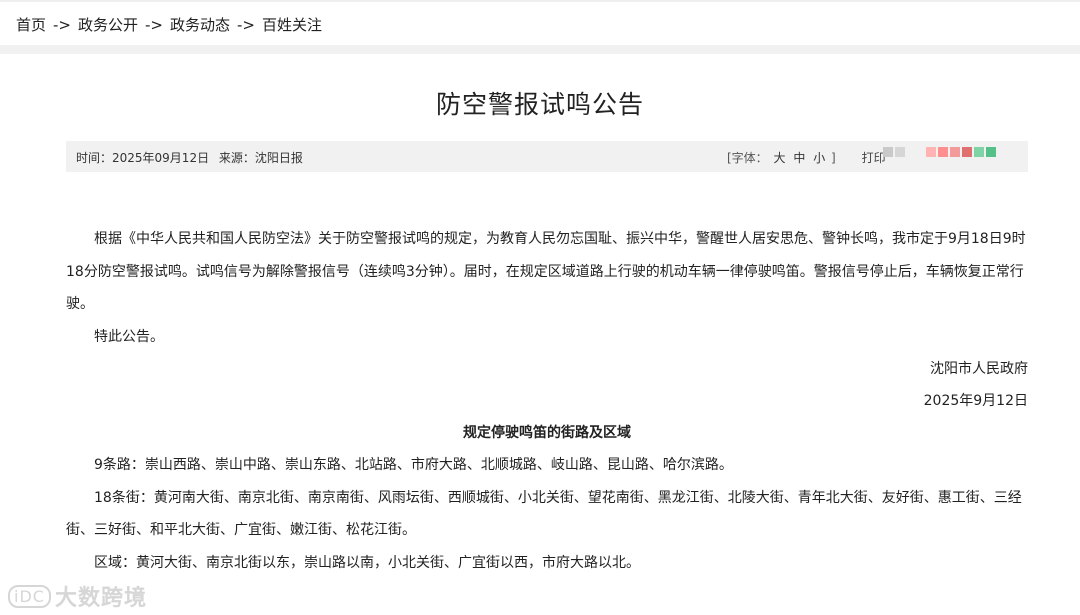 The image size is (1080, 615). What do you see at coordinates (979, 369) in the screenshot?
I see `signature: 沈阳市人民政府` at bounding box center [979, 369].